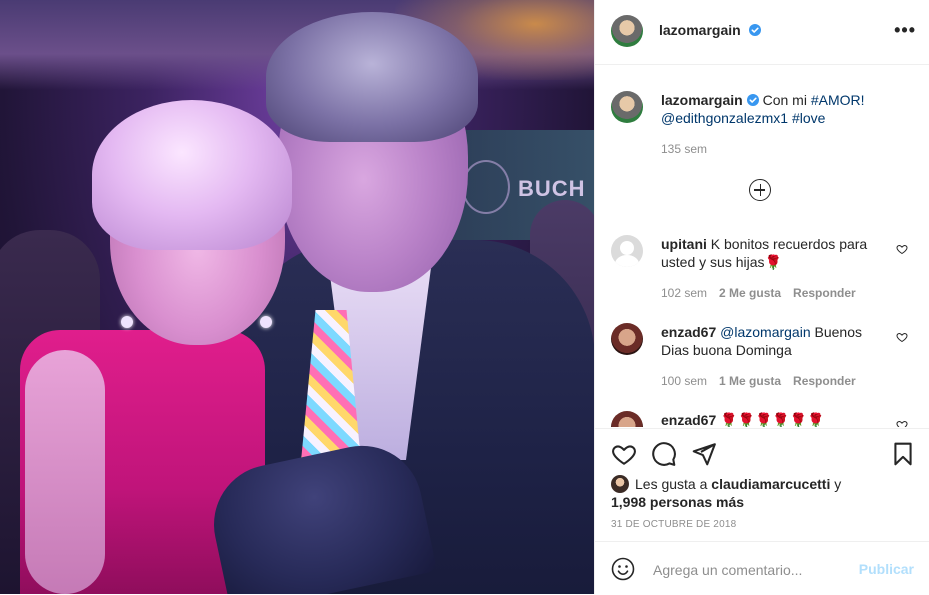 This screenshot has height=595, width=929. What do you see at coordinates (784, 100) in the screenshot?
I see `caption-text: Con mi` at bounding box center [784, 100].